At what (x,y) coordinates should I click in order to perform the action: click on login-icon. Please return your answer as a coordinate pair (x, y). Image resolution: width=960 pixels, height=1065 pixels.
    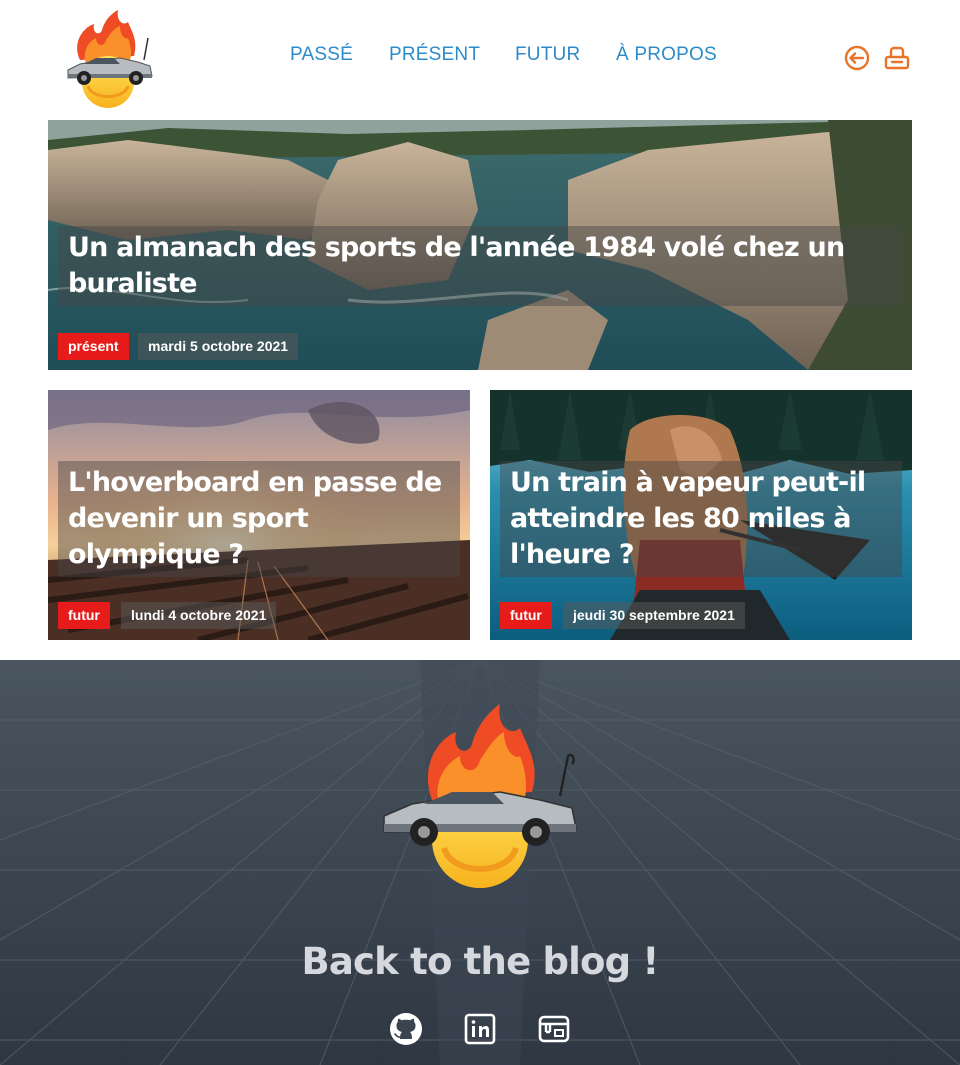
    Looking at the image, I should click on (857, 58).